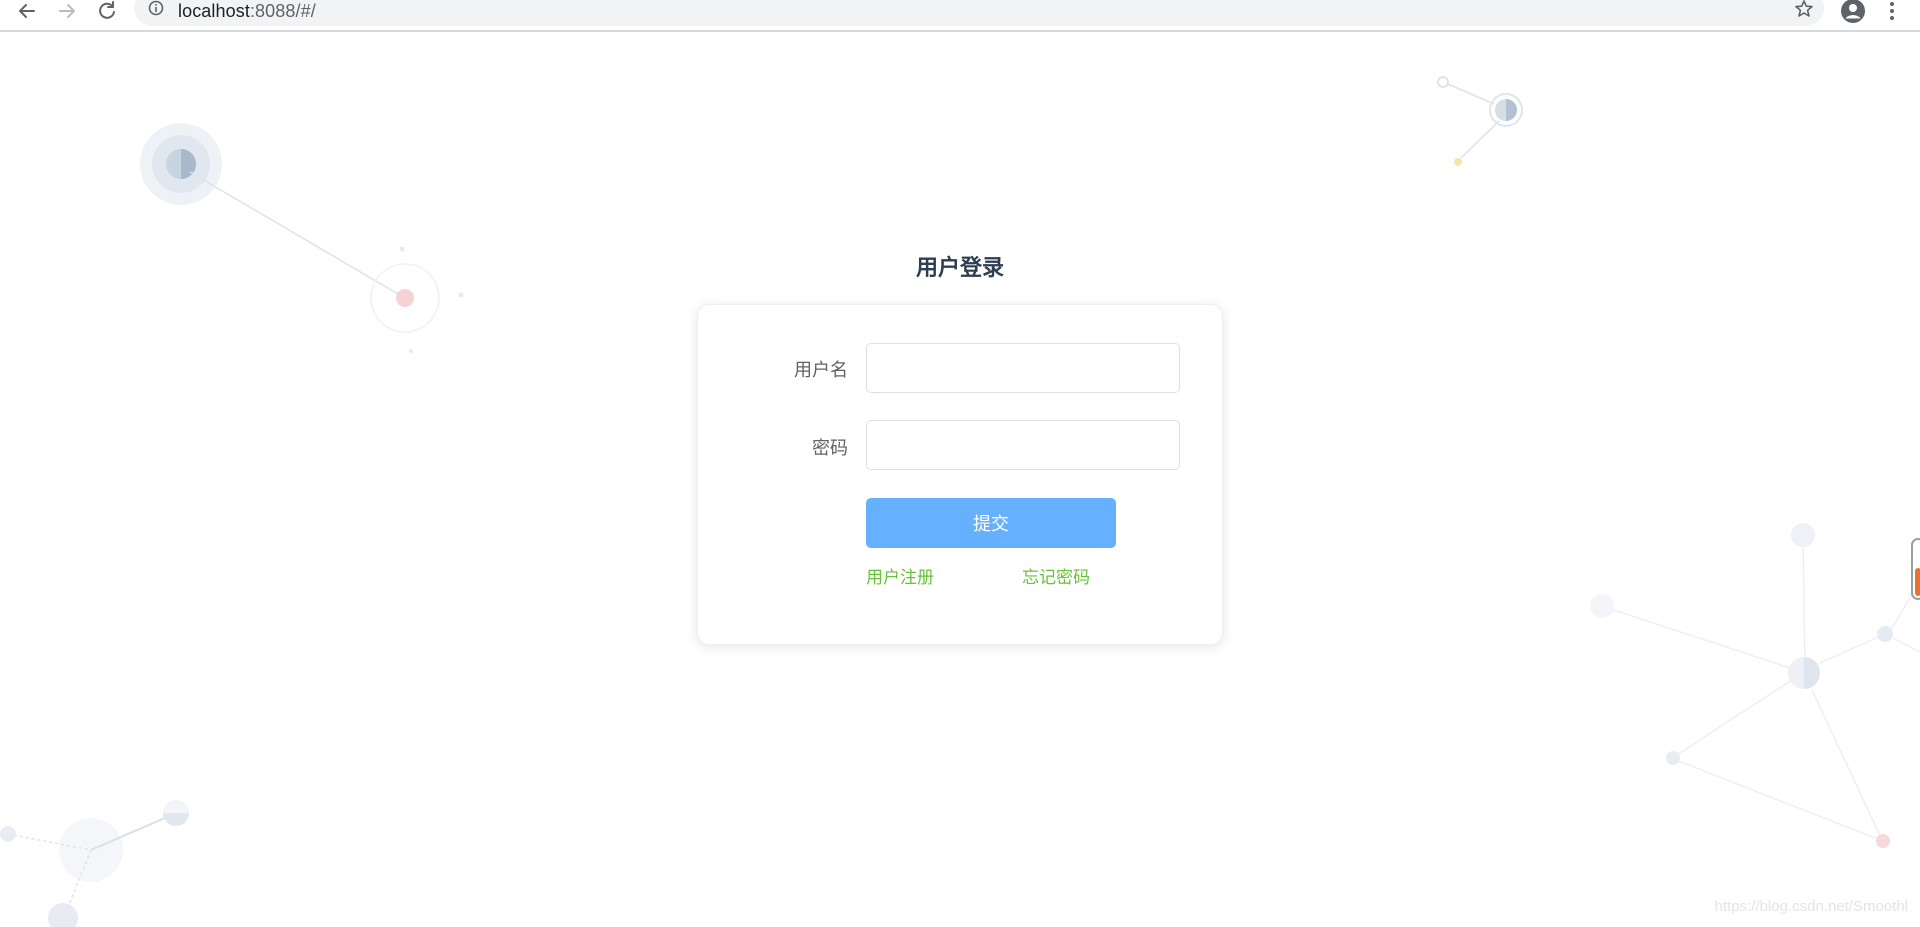  Describe the element at coordinates (1056, 575) in the screenshot. I see `forgot-password-link: 忘记密码` at that location.